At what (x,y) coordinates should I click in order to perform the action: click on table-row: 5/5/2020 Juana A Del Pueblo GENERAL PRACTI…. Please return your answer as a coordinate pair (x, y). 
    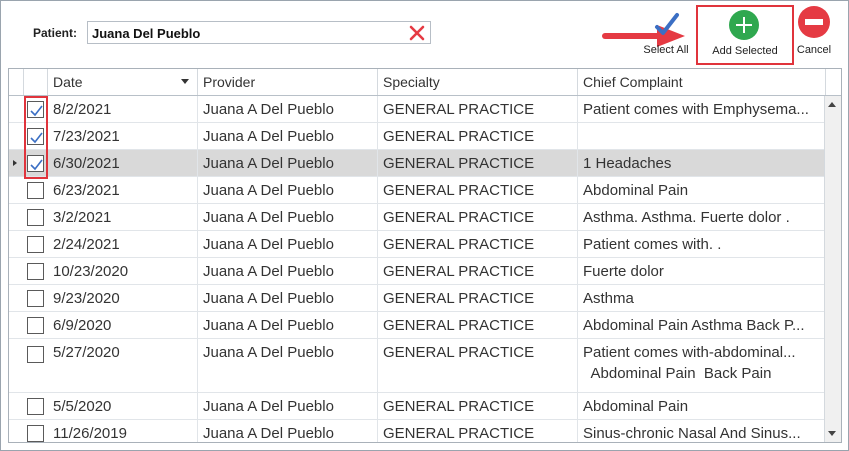
    Looking at the image, I should click on (417, 406).